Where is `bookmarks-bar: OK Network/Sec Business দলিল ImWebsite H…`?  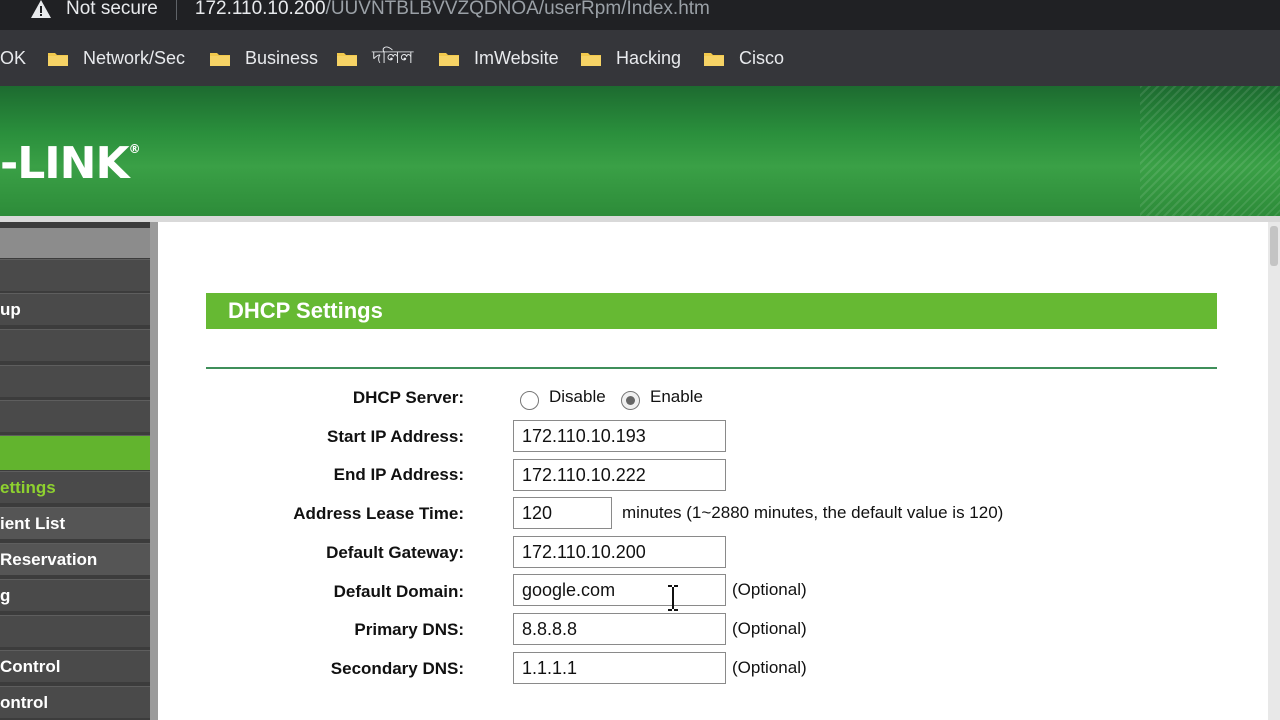 bookmarks-bar: OK Network/Sec Business দলিল ImWebsite H… is located at coordinates (640, 58).